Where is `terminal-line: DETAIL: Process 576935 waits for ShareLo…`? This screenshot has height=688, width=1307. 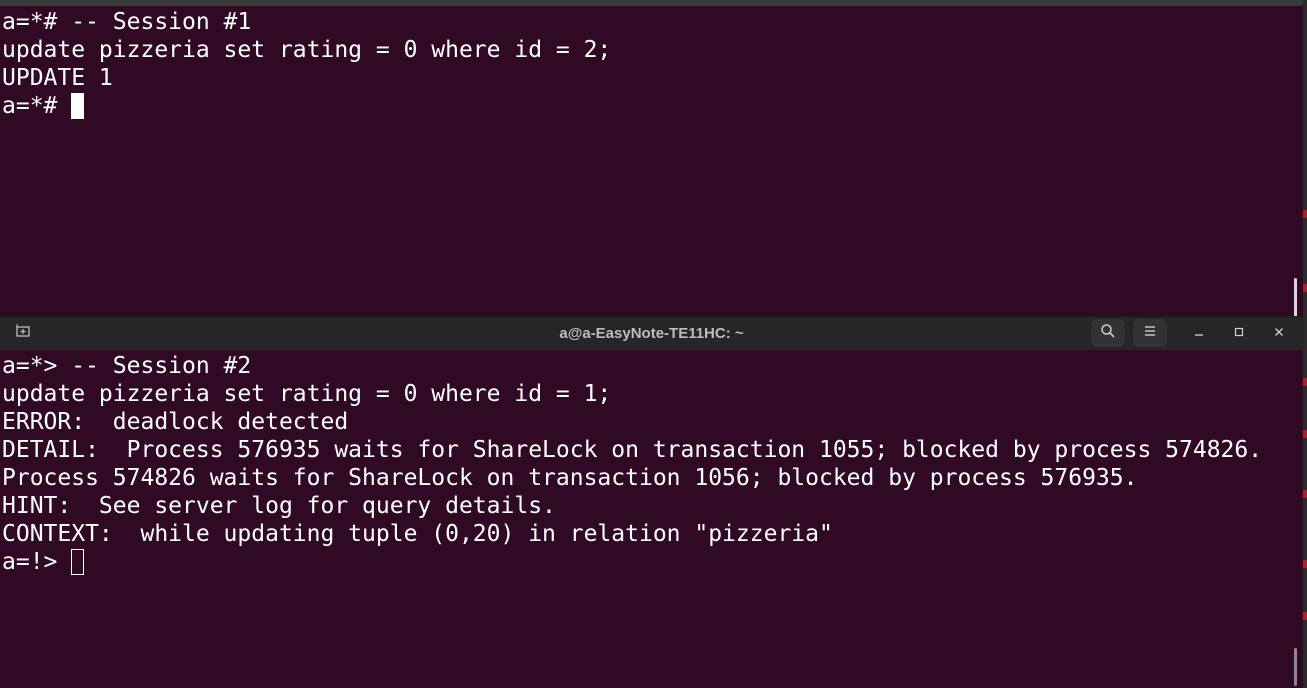
terminal-line: DETAIL: Process 576935 waits for ShareLo… is located at coordinates (632, 450).